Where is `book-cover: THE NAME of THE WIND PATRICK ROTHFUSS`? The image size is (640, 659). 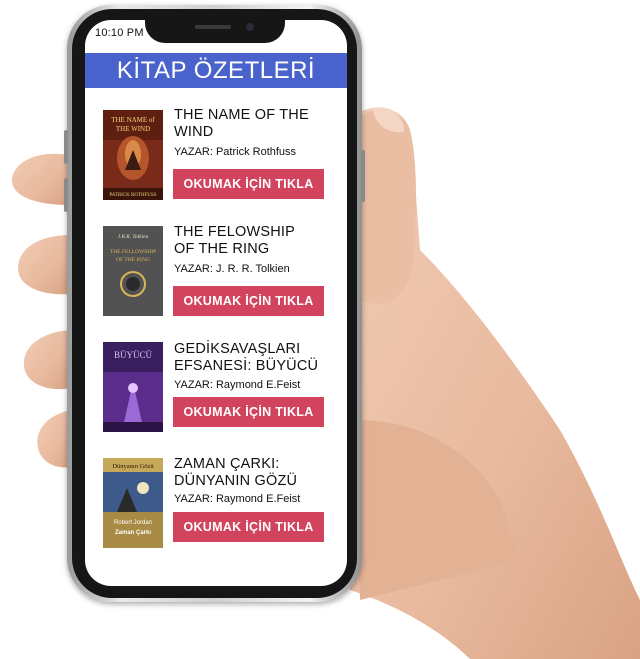 book-cover: THE NAME of THE WIND PATRICK ROTHFUSS is located at coordinates (133, 155).